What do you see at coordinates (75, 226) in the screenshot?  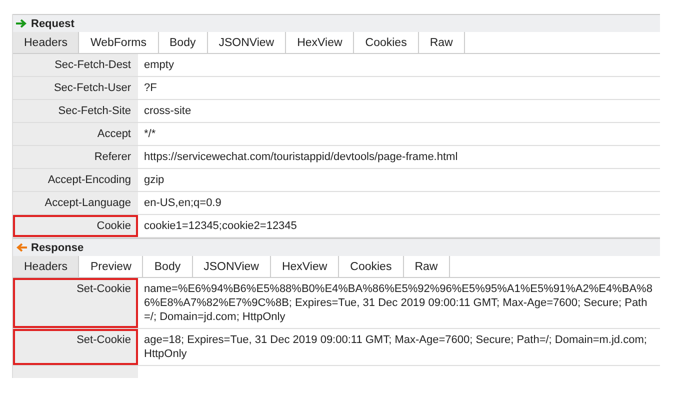 I see `header-name: Cookie` at bounding box center [75, 226].